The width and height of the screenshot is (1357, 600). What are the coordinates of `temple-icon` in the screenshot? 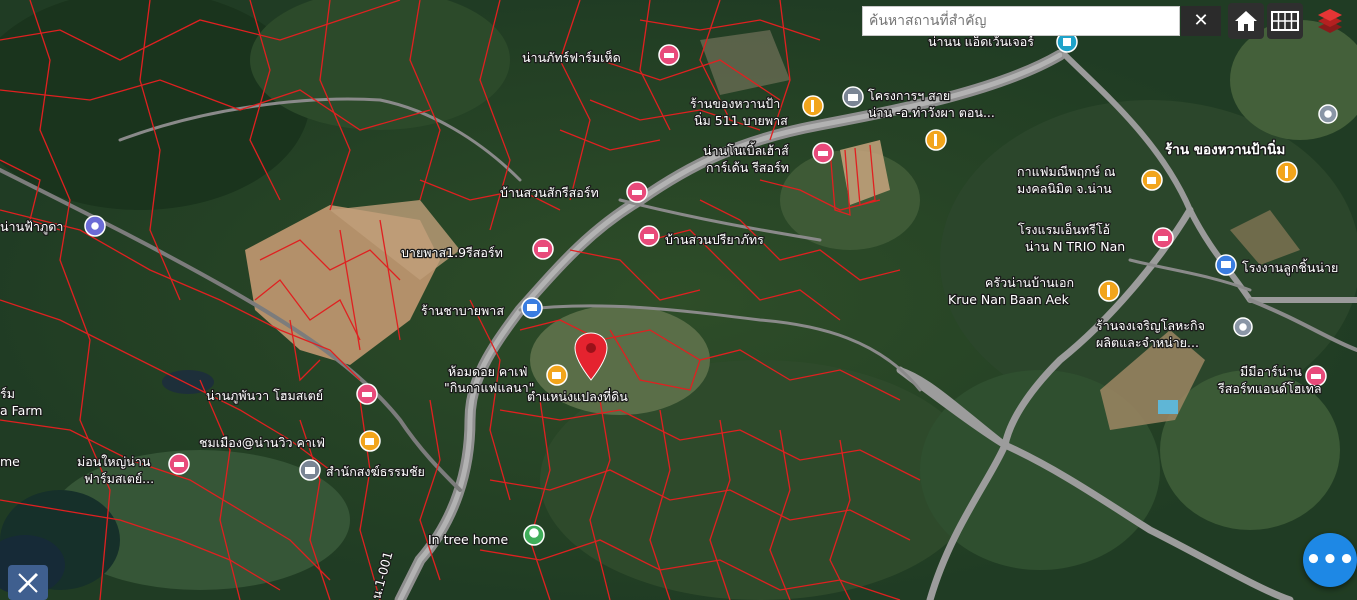 It's located at (310, 470).